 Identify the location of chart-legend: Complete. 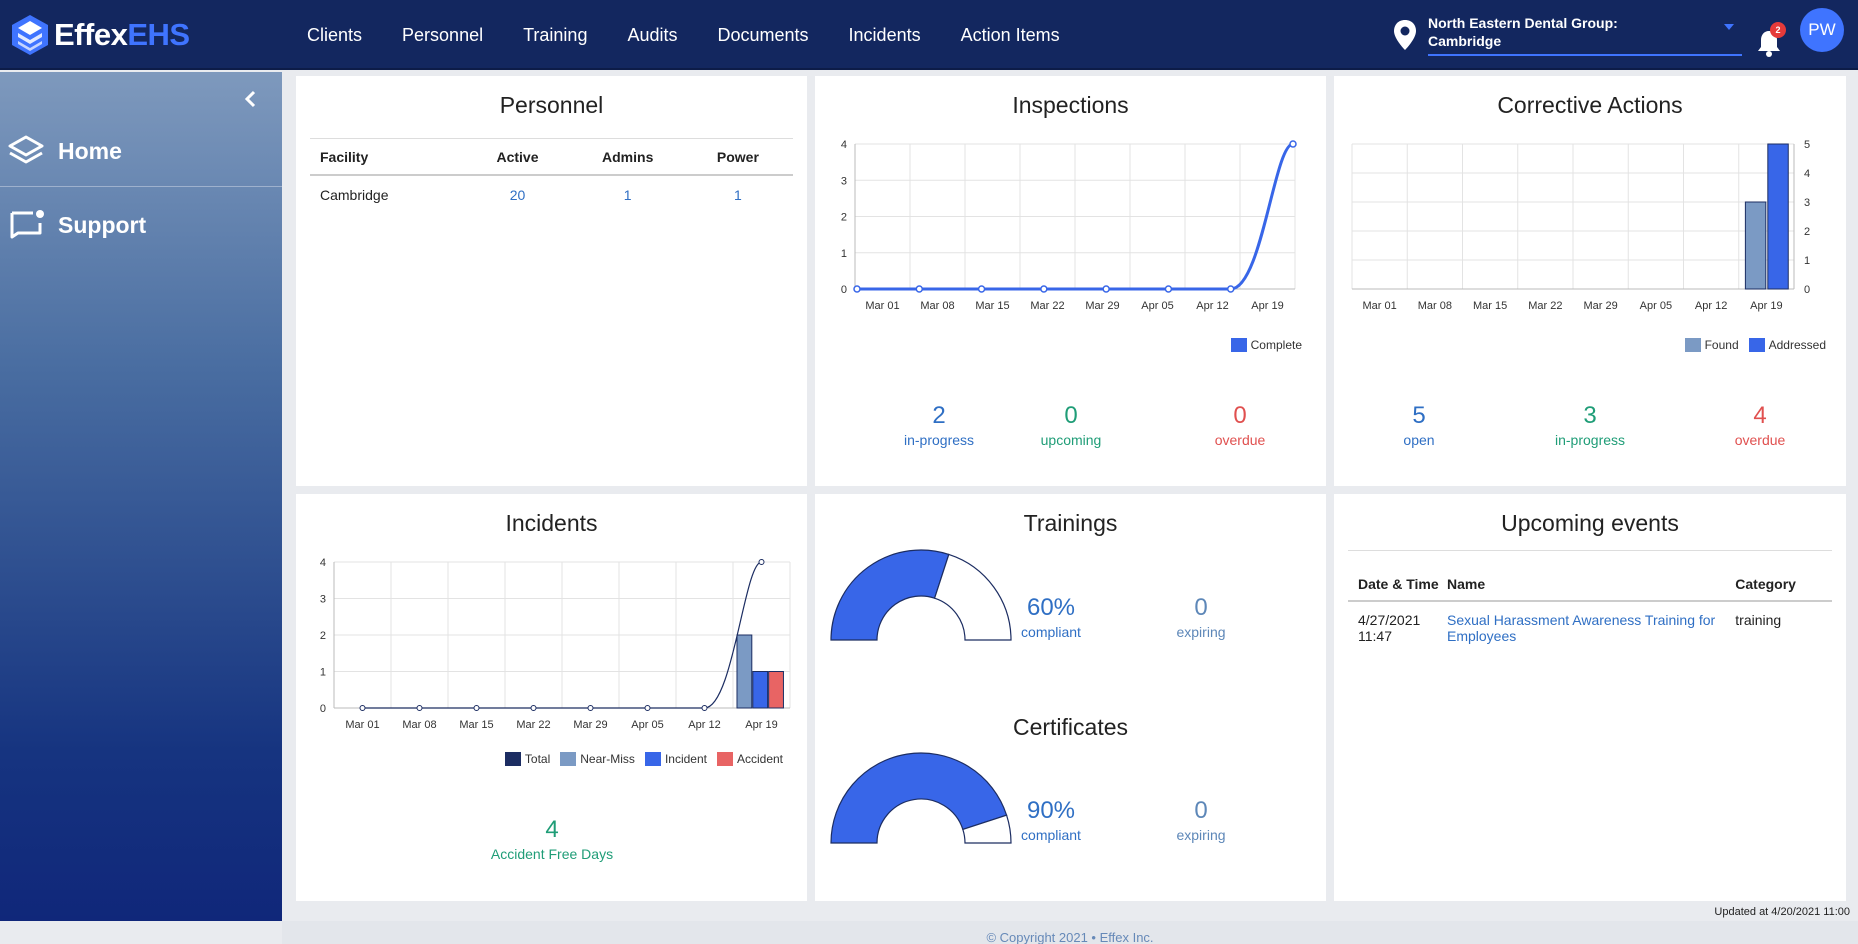
(1261, 345).